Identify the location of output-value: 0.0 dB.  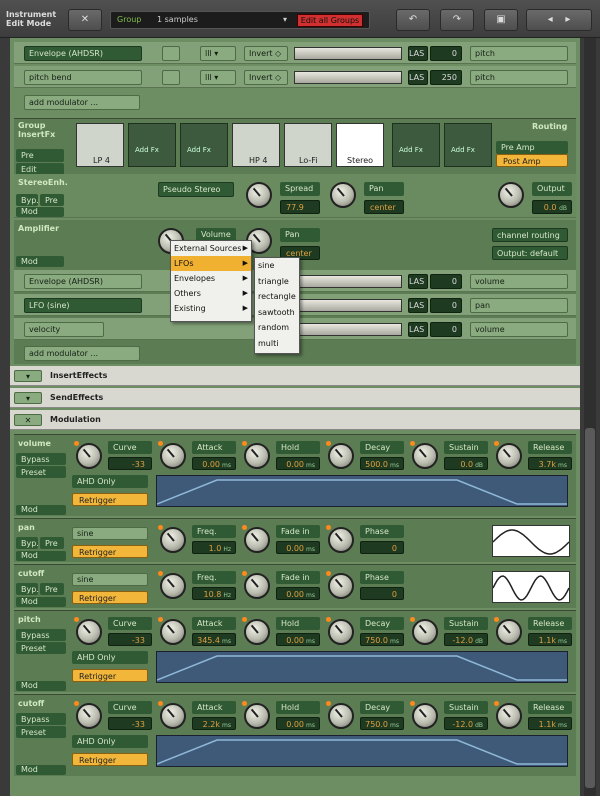
(552, 207).